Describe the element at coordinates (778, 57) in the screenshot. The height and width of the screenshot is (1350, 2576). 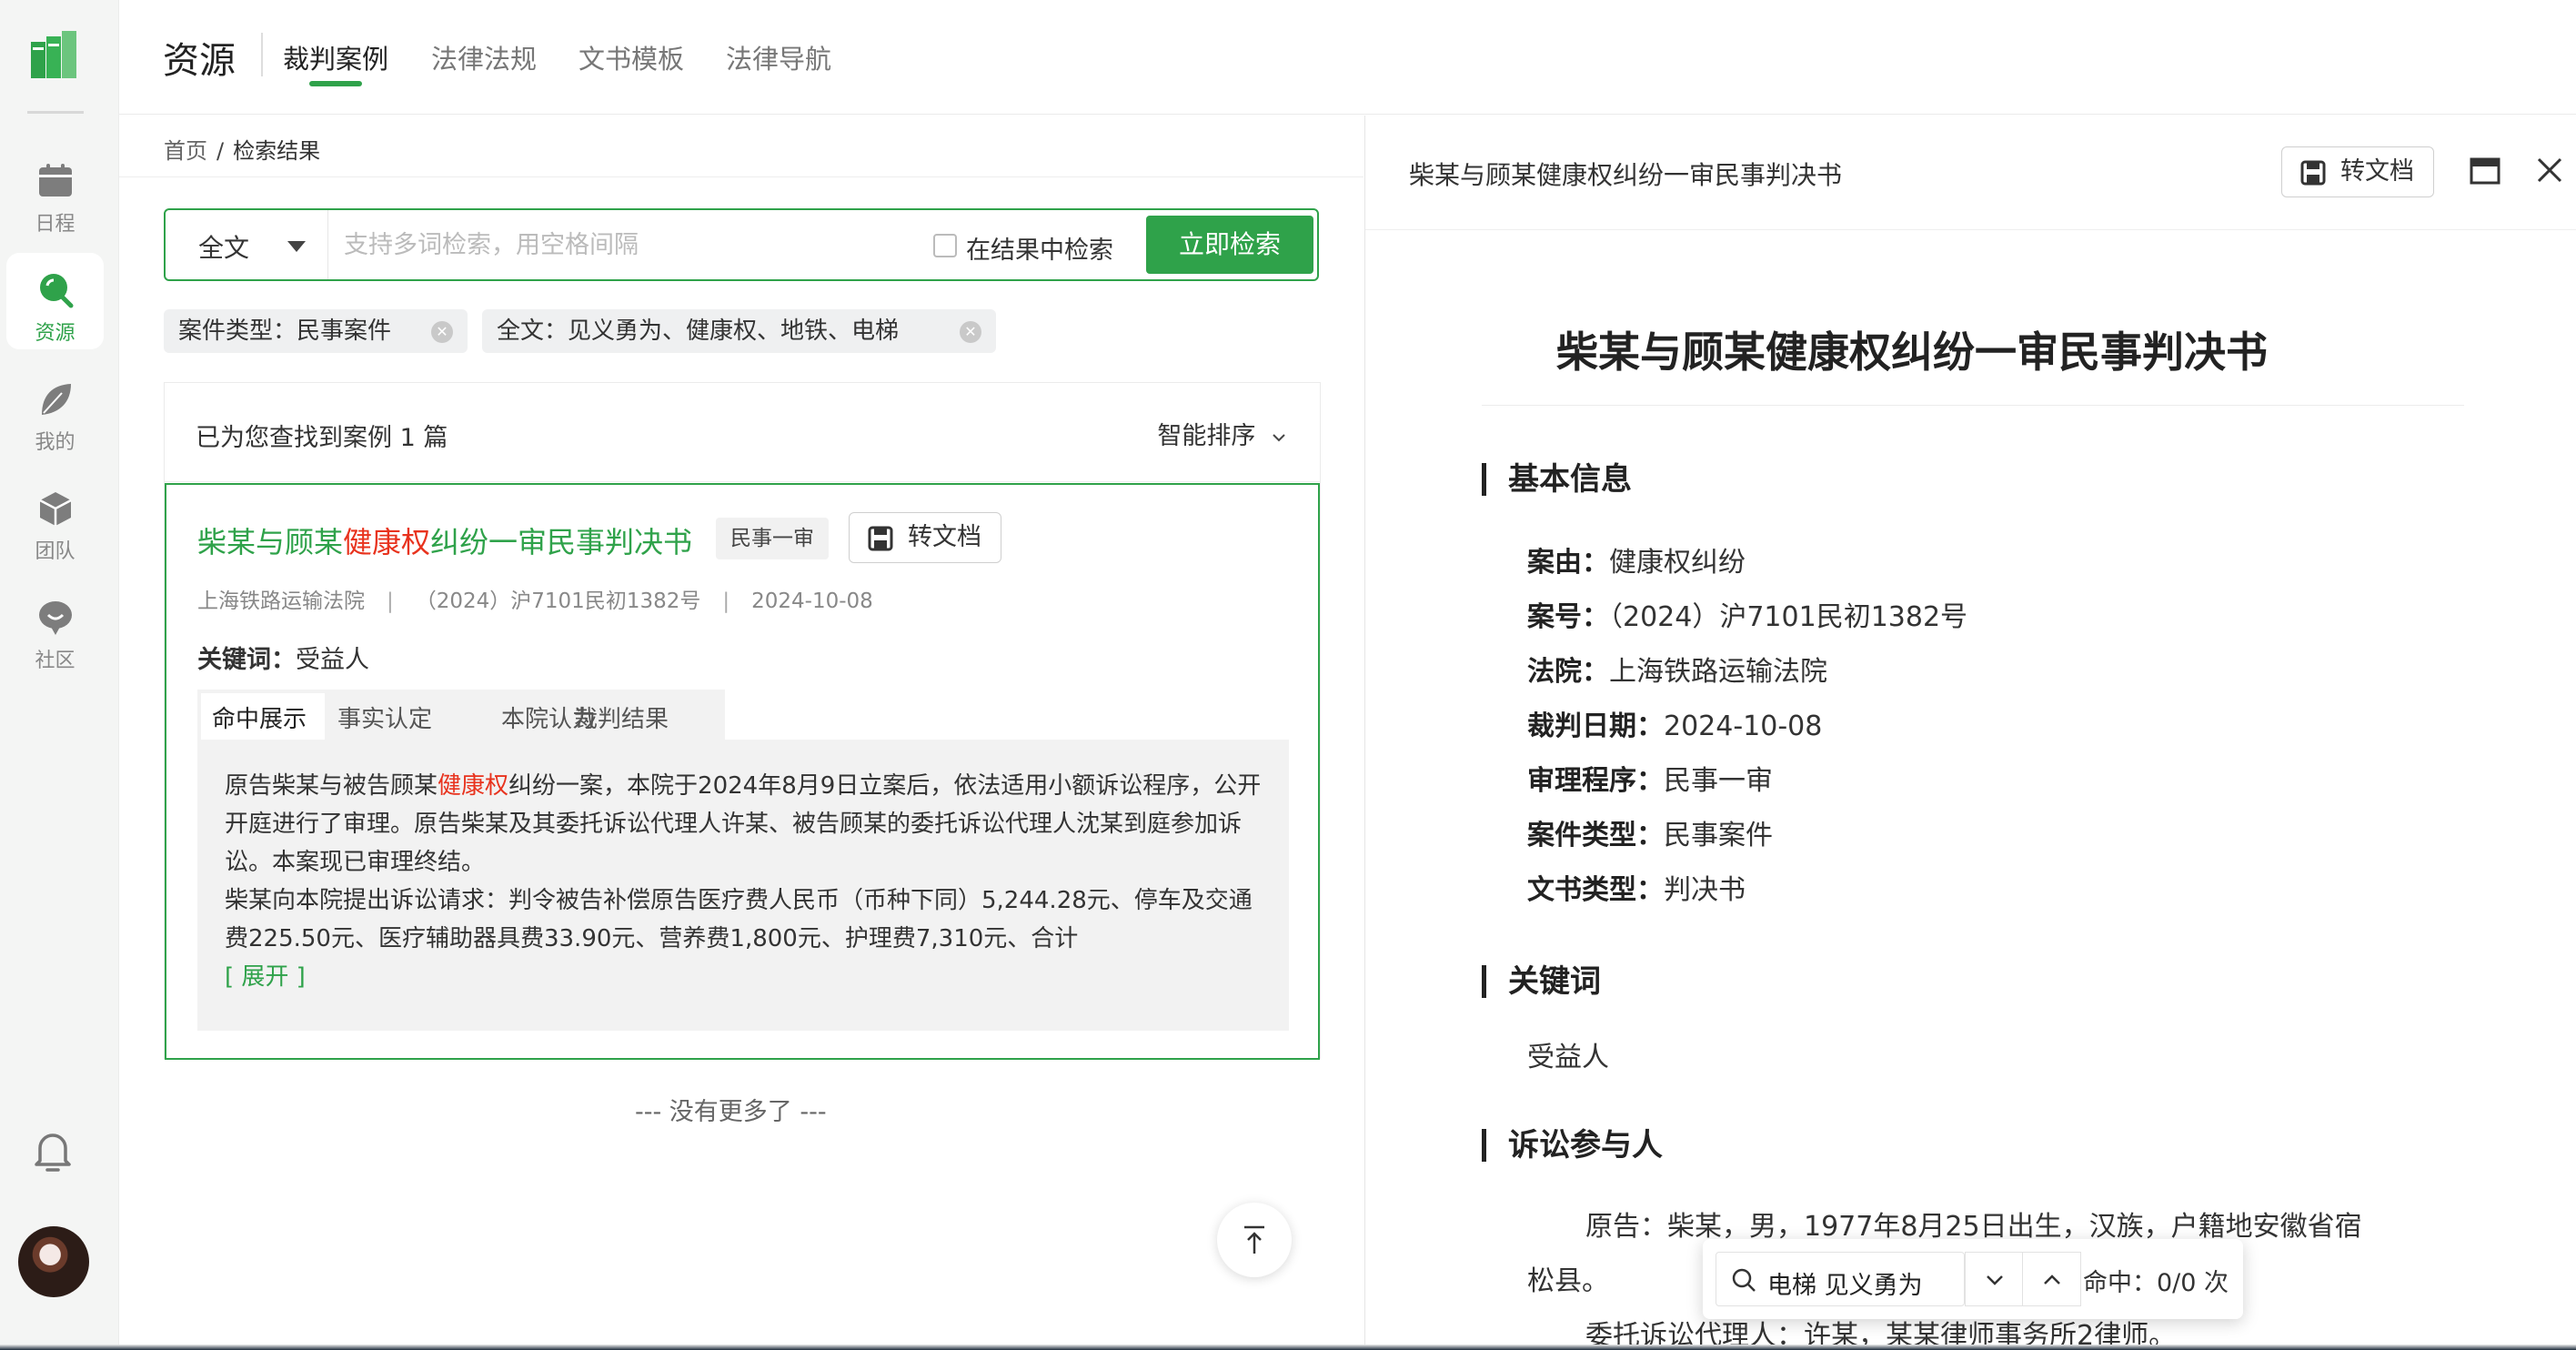
I see `tab-legal-nav: 法律导航` at that location.